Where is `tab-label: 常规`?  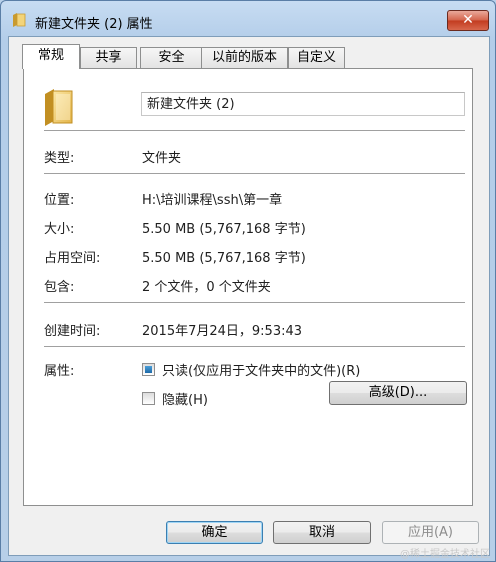 tab-label: 常规 is located at coordinates (50, 55).